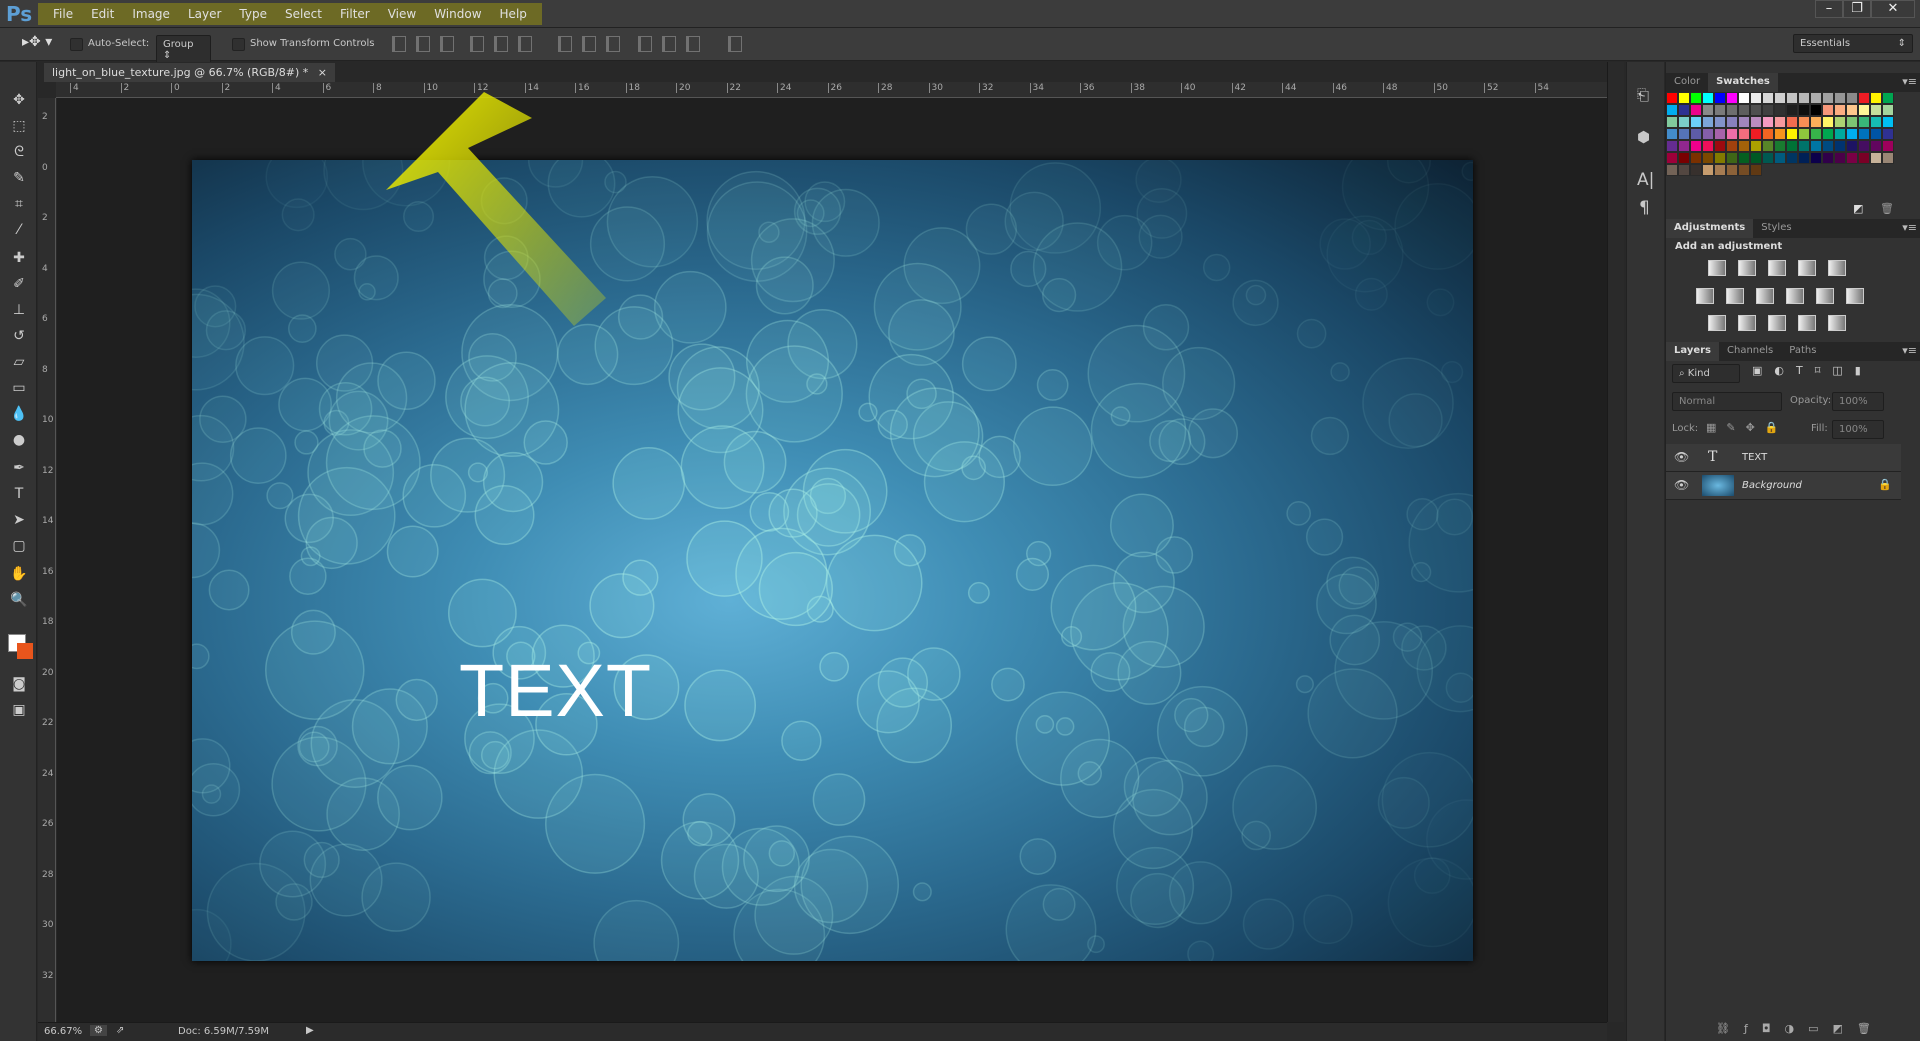 This screenshot has height=1041, width=1920. I want to click on type-tool-icon: T, so click(19, 494).